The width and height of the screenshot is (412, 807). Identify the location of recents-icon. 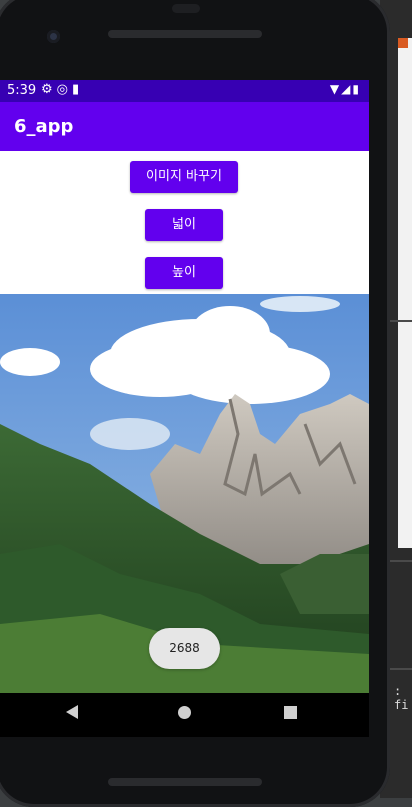
(290, 712).